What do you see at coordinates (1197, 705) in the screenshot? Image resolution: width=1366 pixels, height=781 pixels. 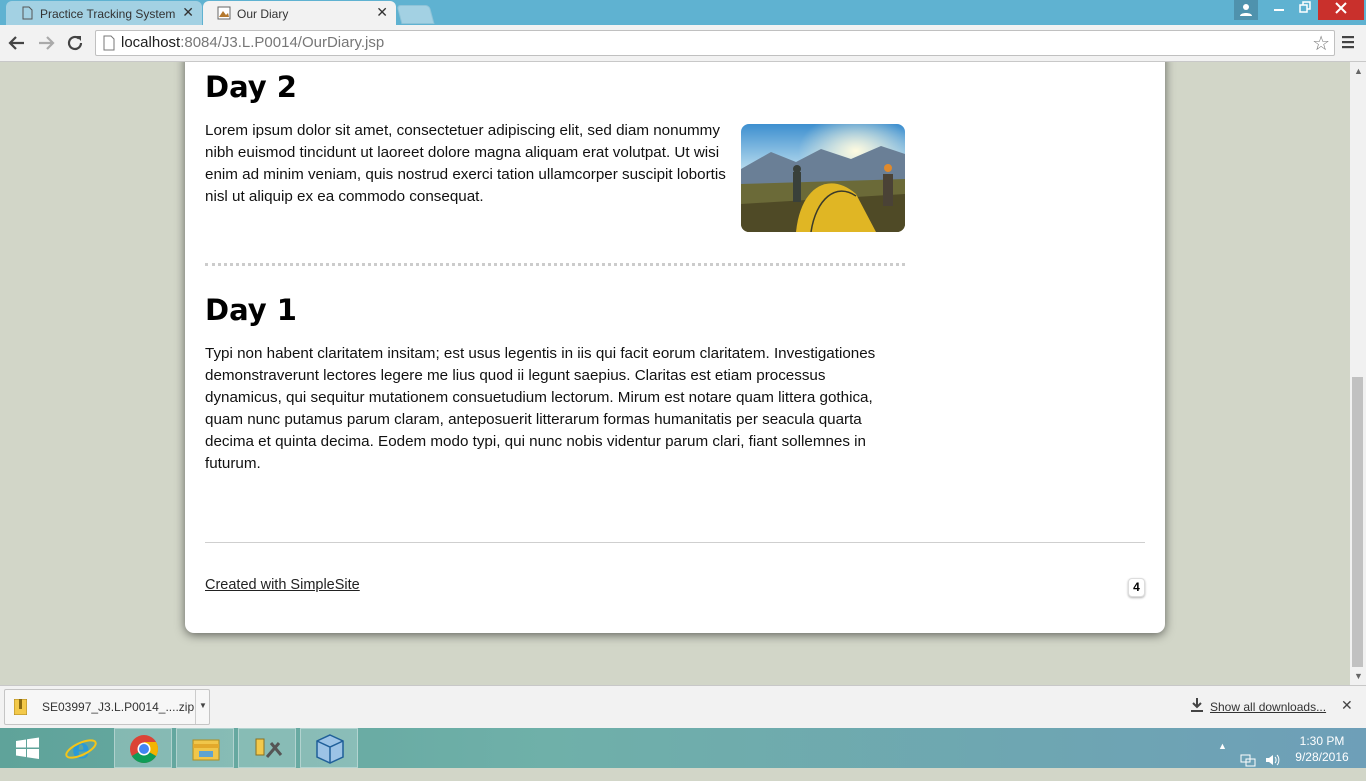 I see `download-arrow-icon` at bounding box center [1197, 705].